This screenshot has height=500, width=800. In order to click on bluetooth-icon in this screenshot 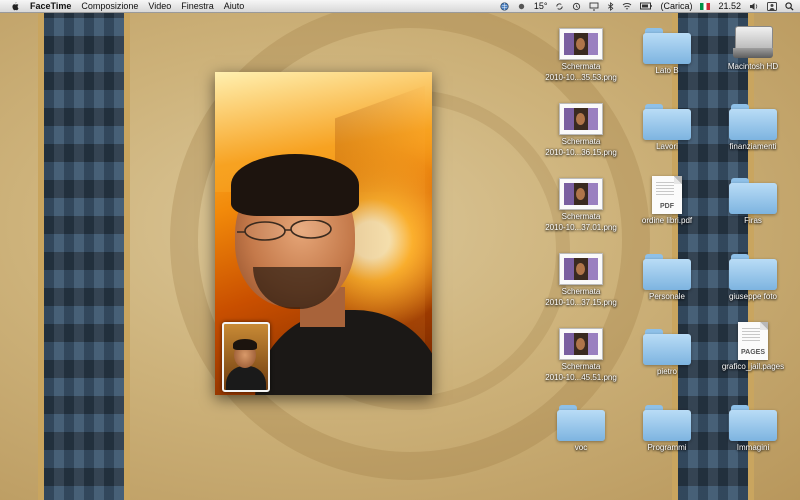, I will do `click(610, 6)`.